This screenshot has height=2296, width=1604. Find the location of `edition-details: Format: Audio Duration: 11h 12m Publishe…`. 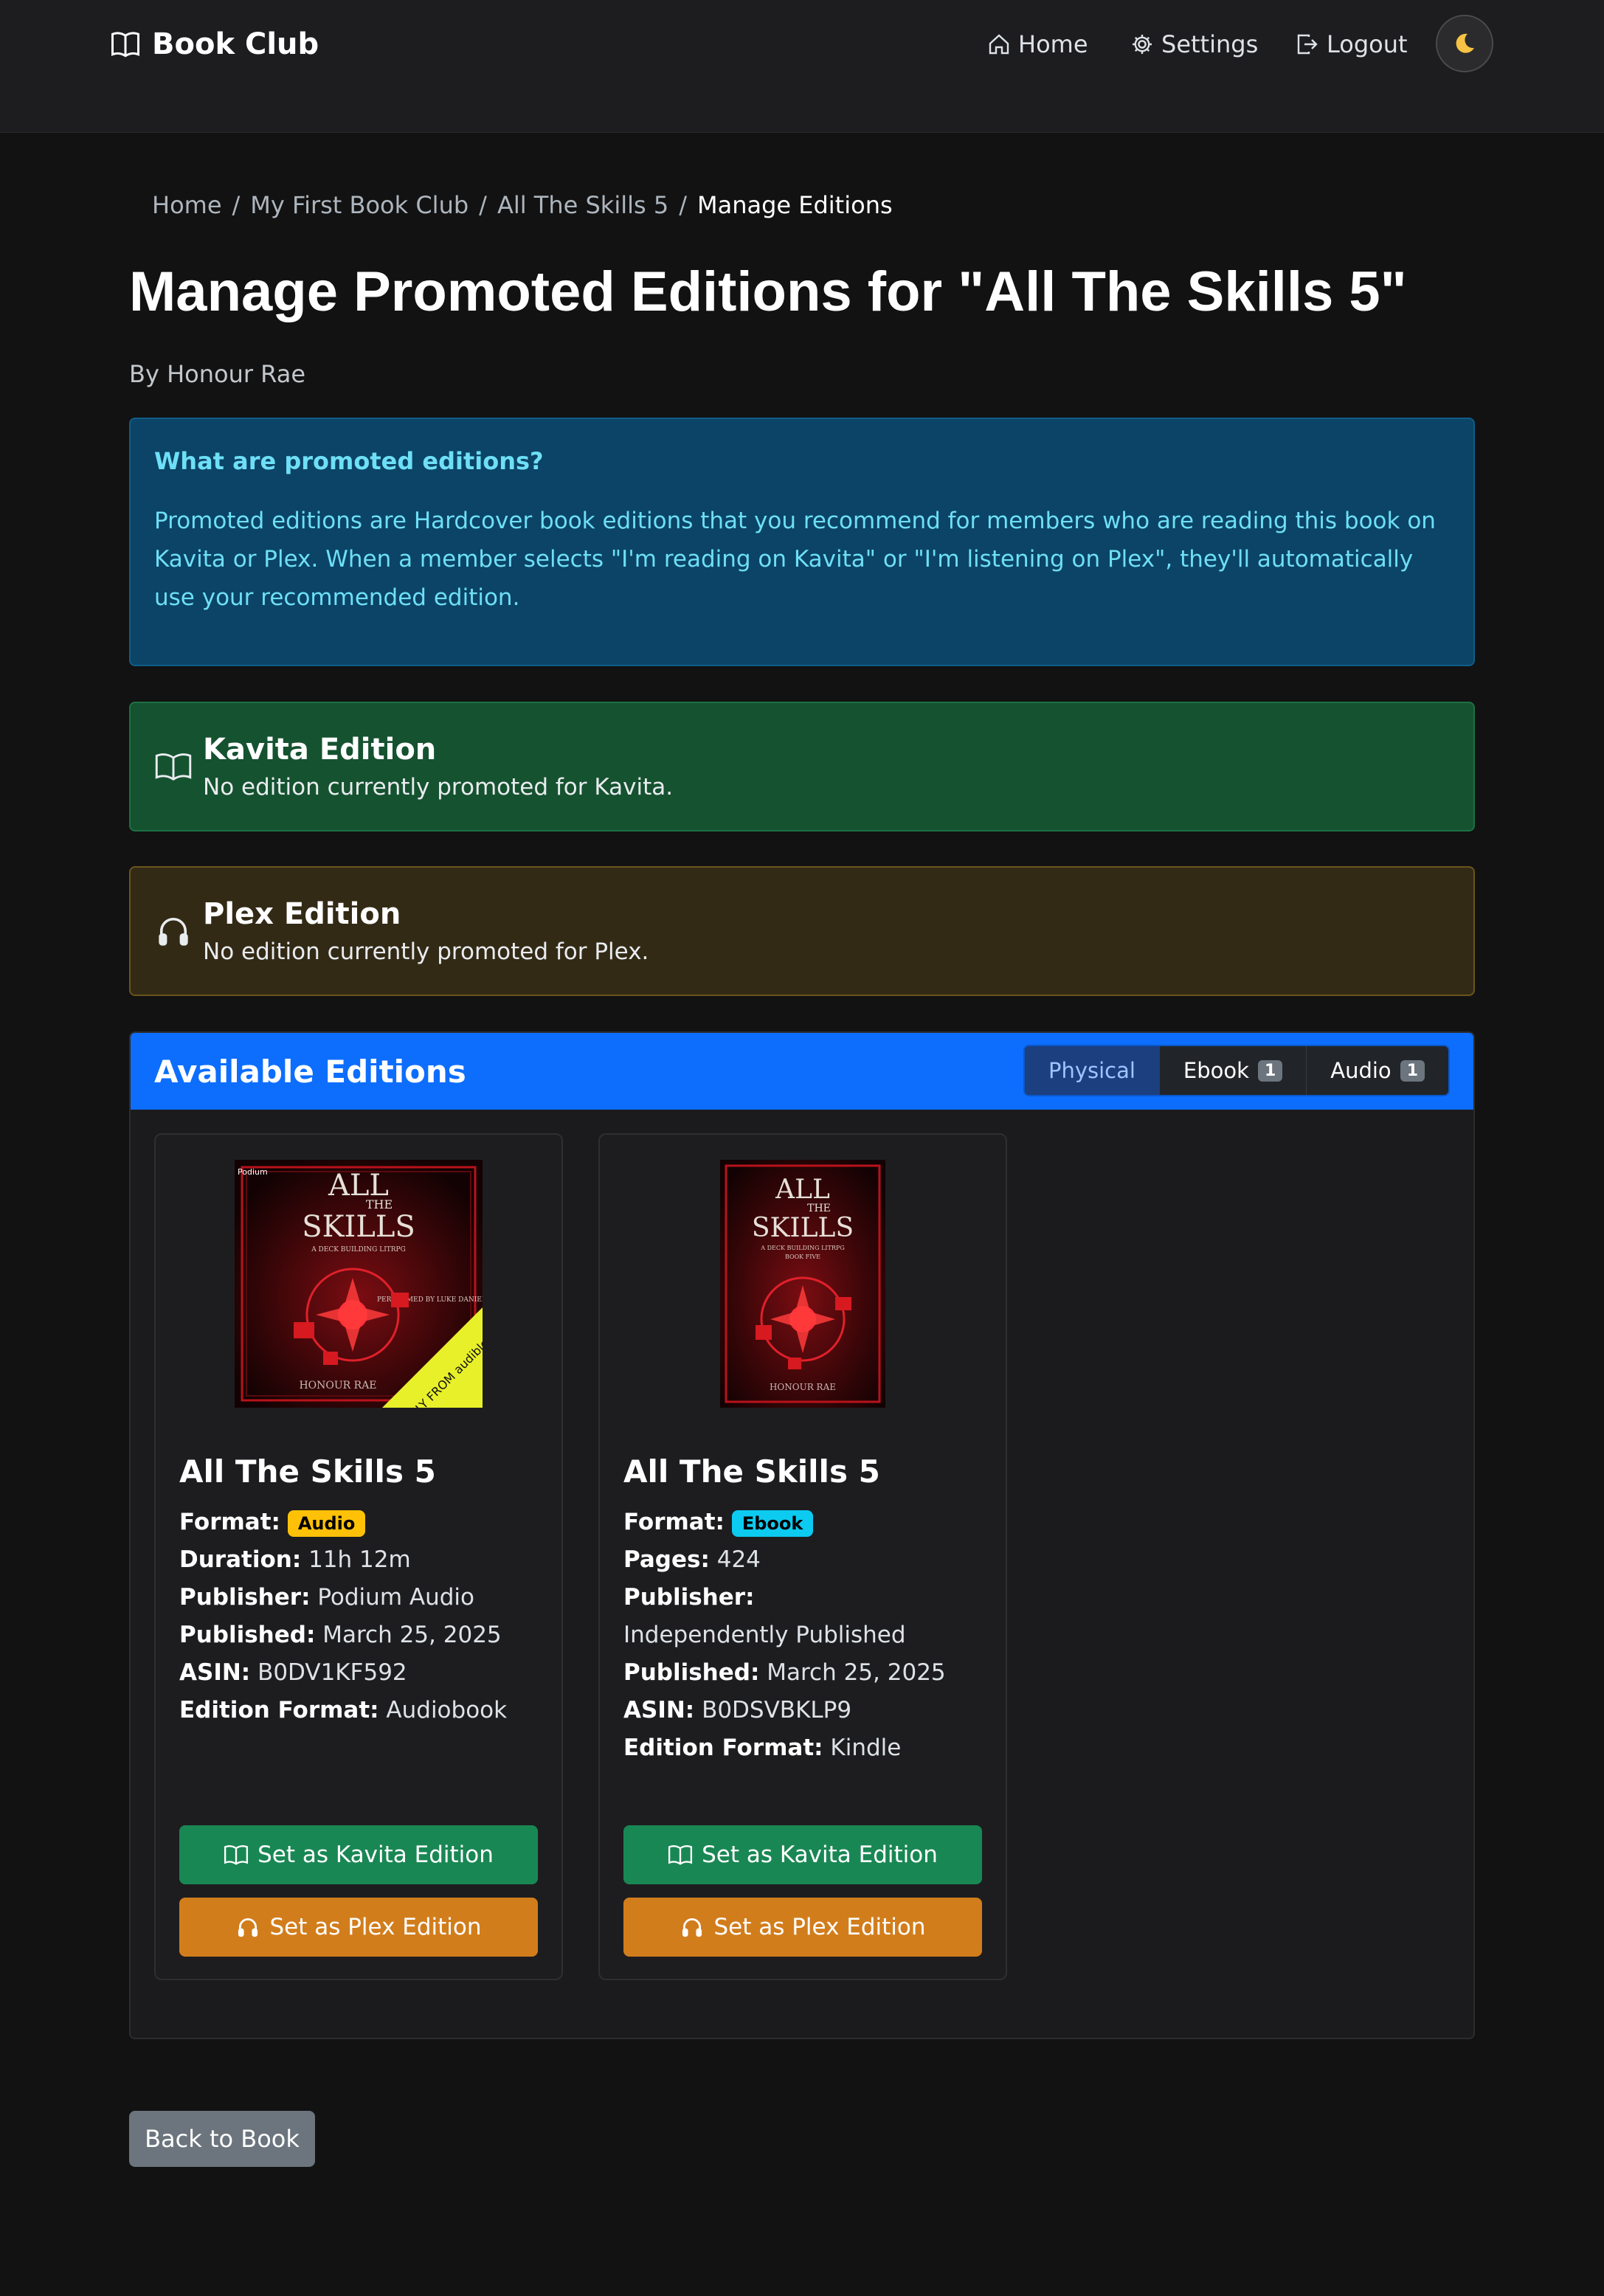

edition-details: Format: Audio Duration: 11h 12m Publishe… is located at coordinates (360, 1616).